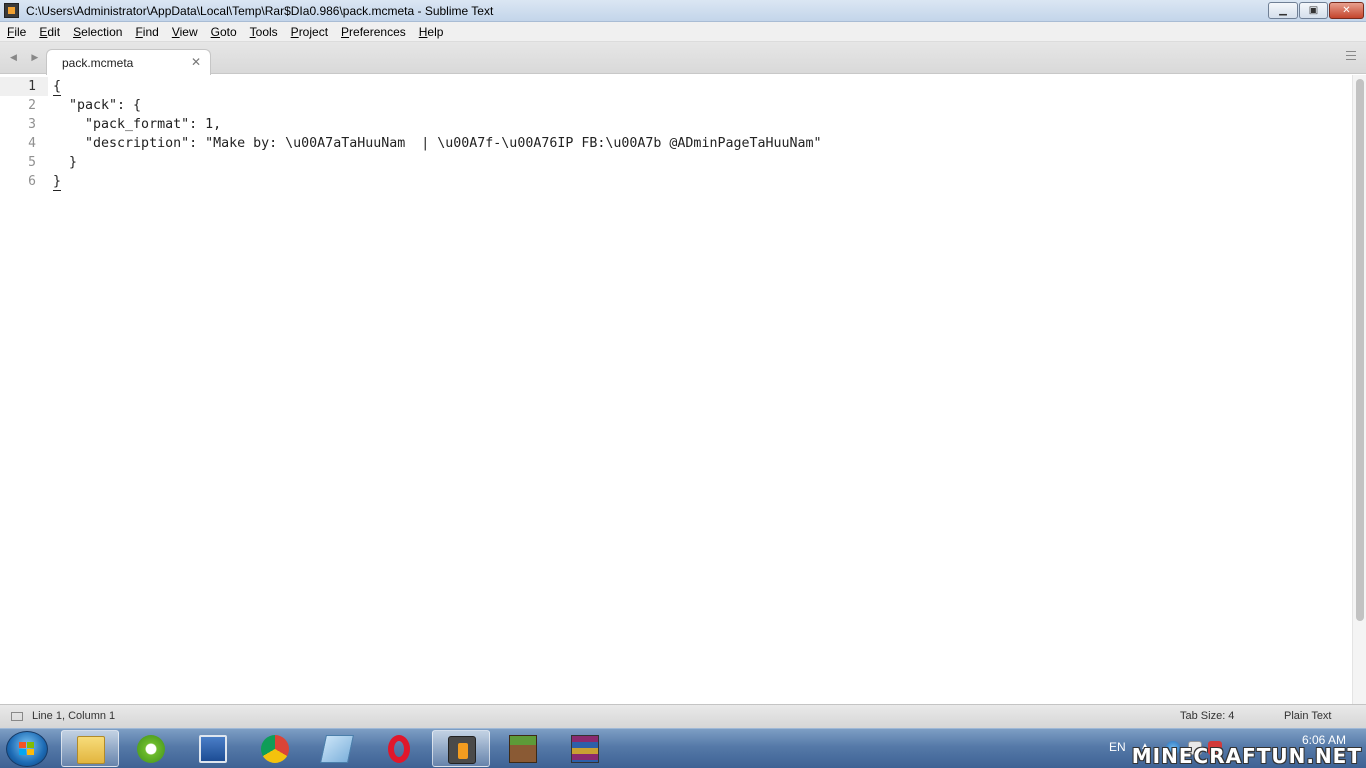  I want to click on cursor-position: Line 1, Column 1, so click(73, 716).